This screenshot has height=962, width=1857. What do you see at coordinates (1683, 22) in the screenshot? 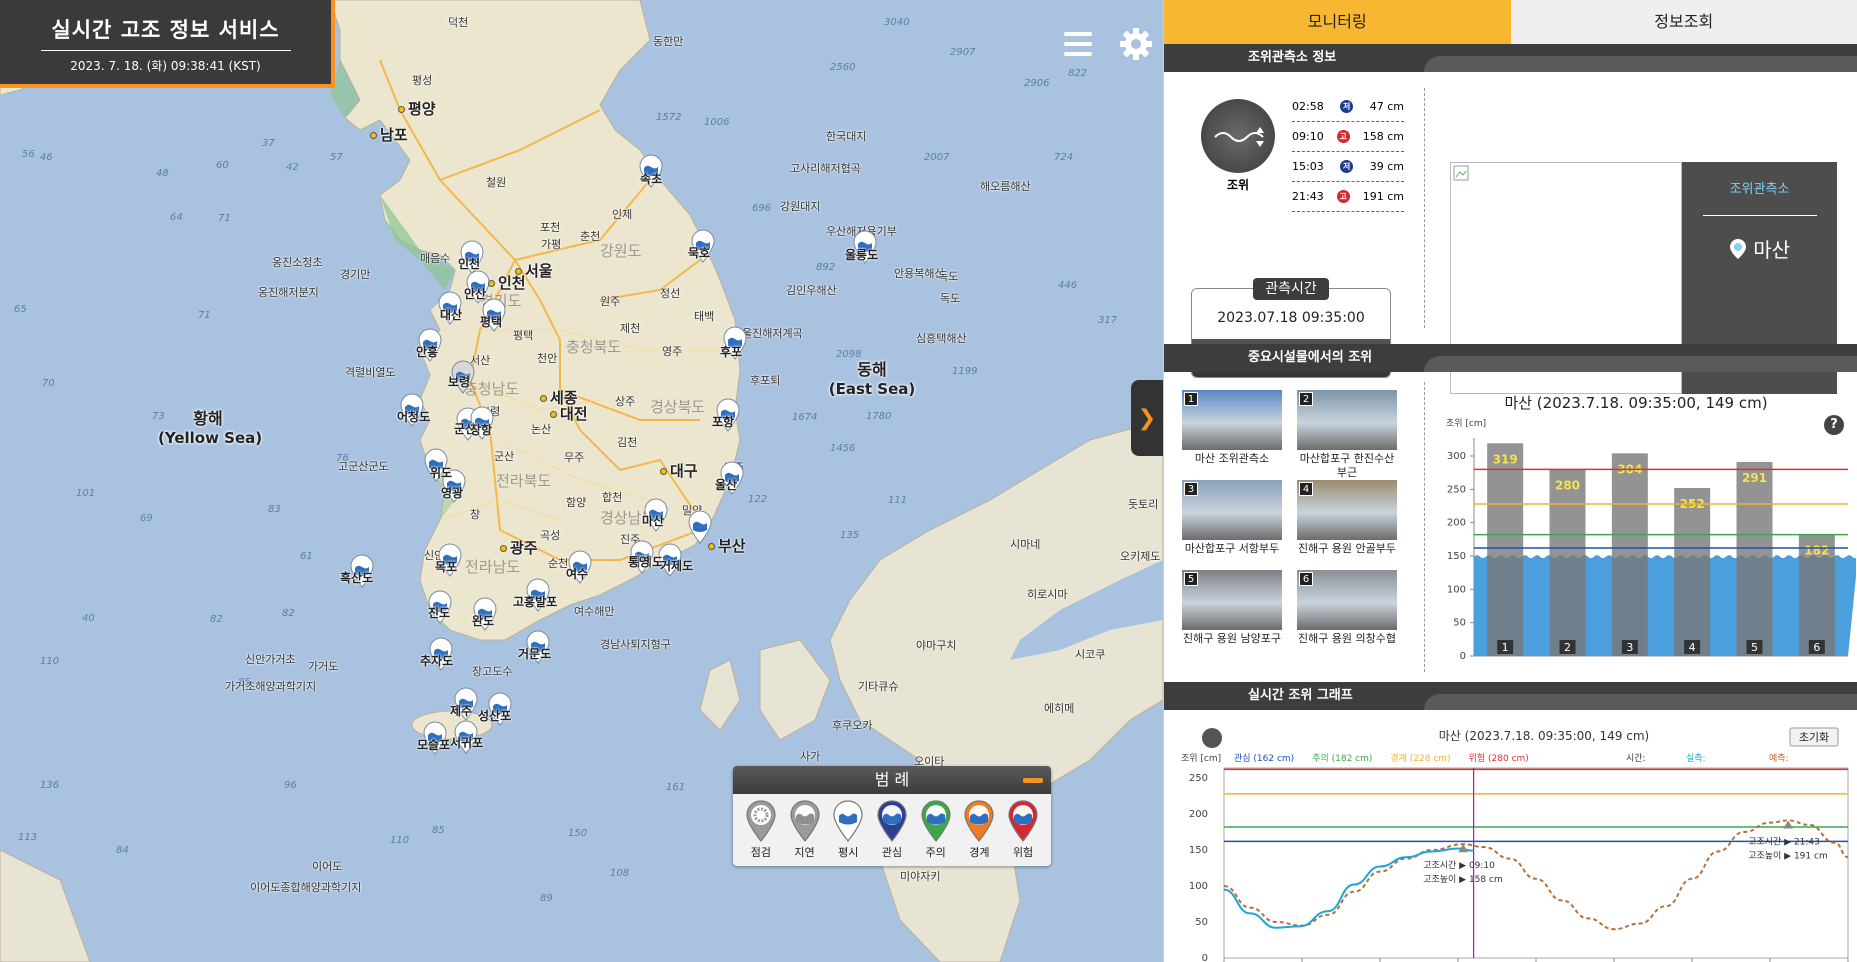
I see `tab-info-lookup: 정보조회` at bounding box center [1683, 22].